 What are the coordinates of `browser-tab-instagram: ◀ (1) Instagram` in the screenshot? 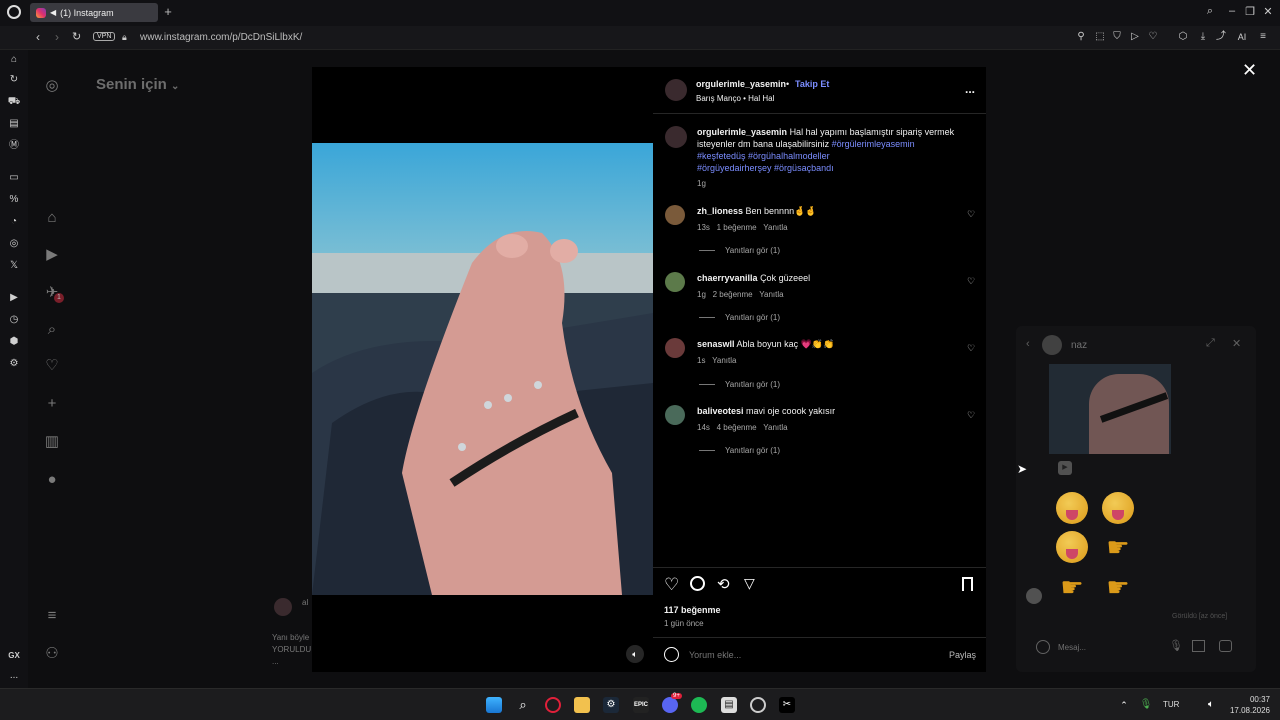 It's located at (94, 12).